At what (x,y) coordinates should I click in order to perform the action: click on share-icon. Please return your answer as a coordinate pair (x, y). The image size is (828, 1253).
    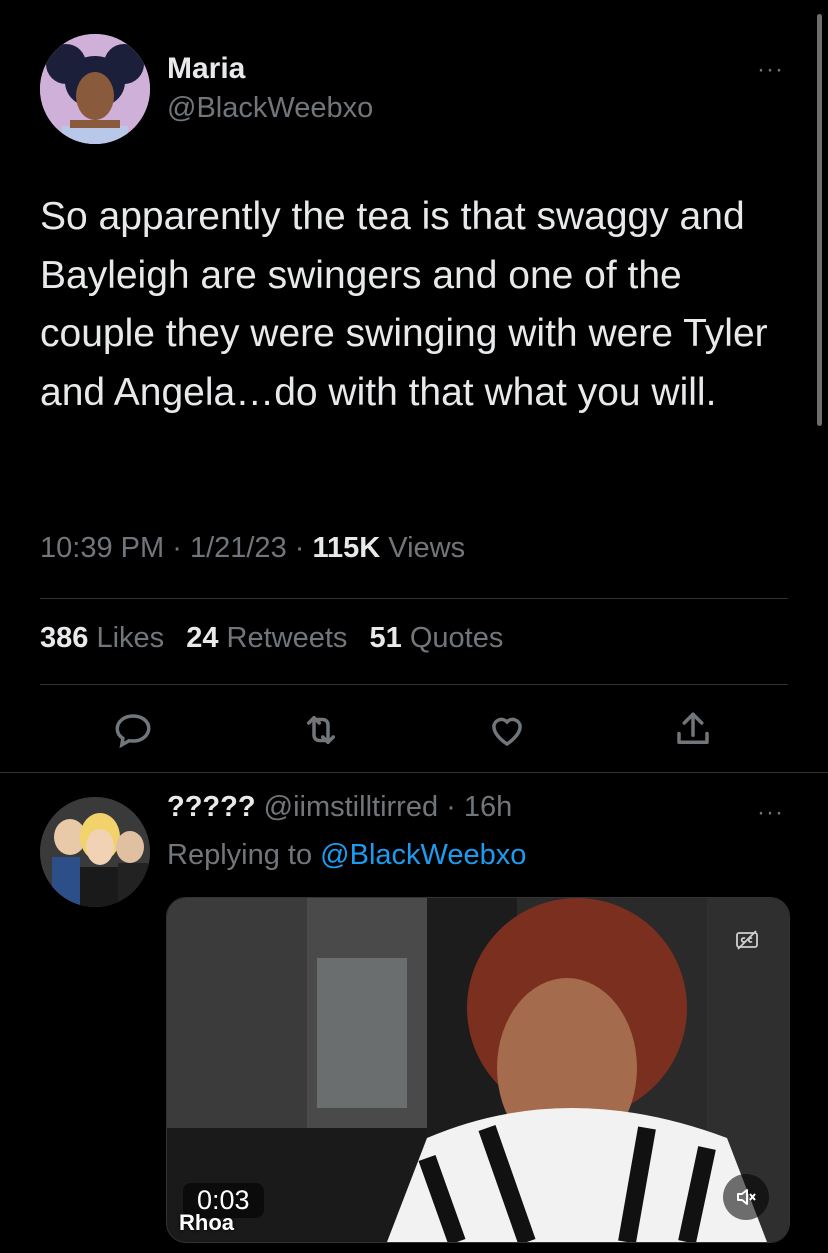
    Looking at the image, I should click on (693, 728).